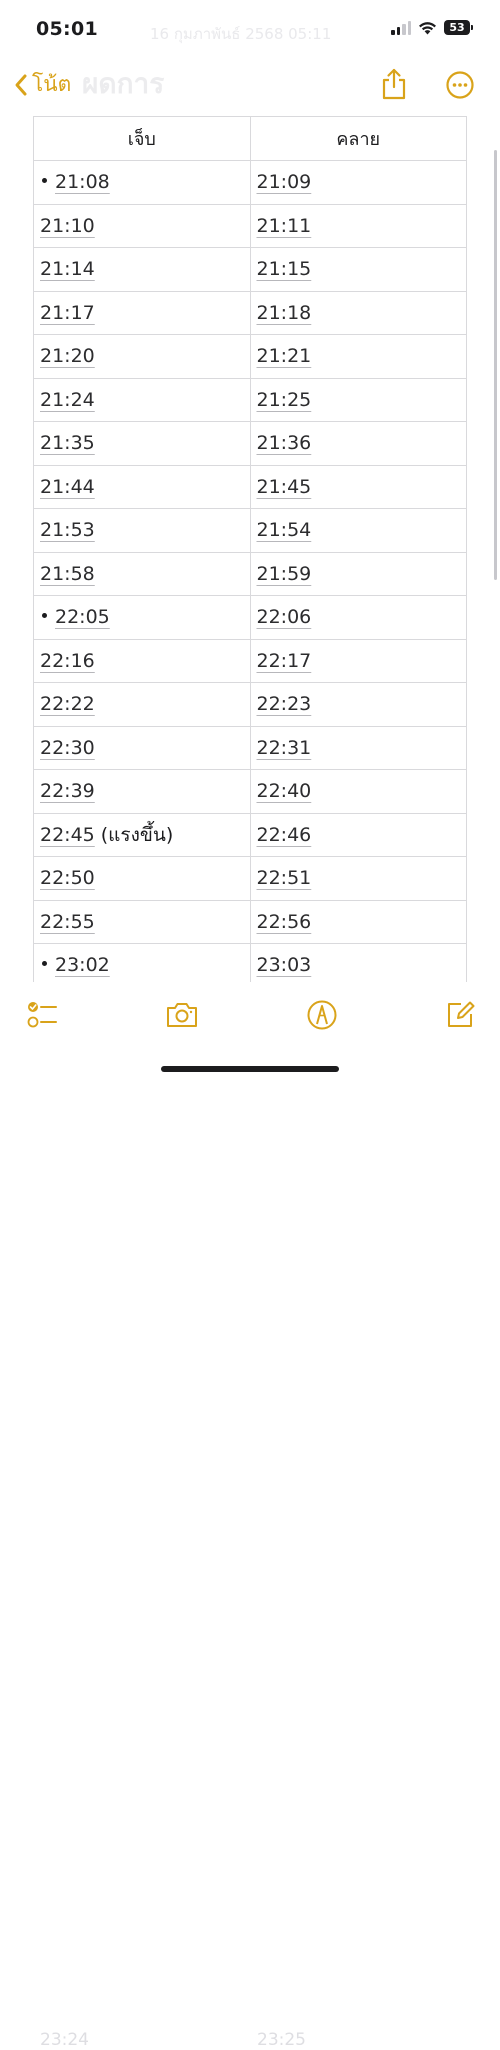  Describe the element at coordinates (358, 921) in the screenshot. I see `cell-relax-time: 22:56` at that location.